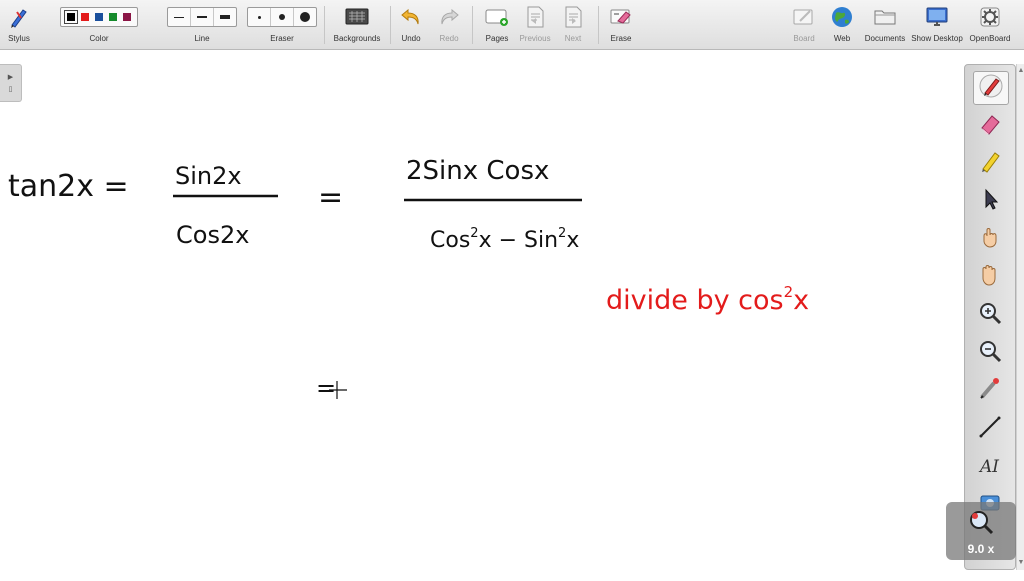  Describe the element at coordinates (573, 17) in the screenshot. I see `next-page-icon` at that location.